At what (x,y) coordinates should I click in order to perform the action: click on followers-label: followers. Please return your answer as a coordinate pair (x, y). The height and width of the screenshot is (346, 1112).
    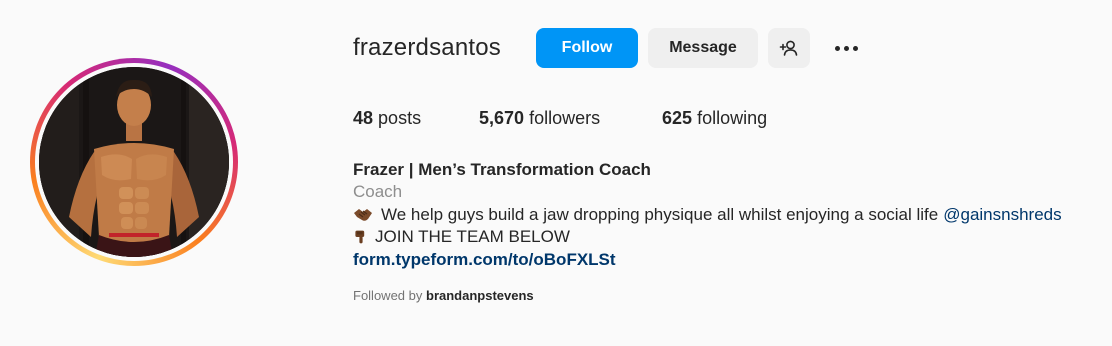
    Looking at the image, I should click on (565, 118).